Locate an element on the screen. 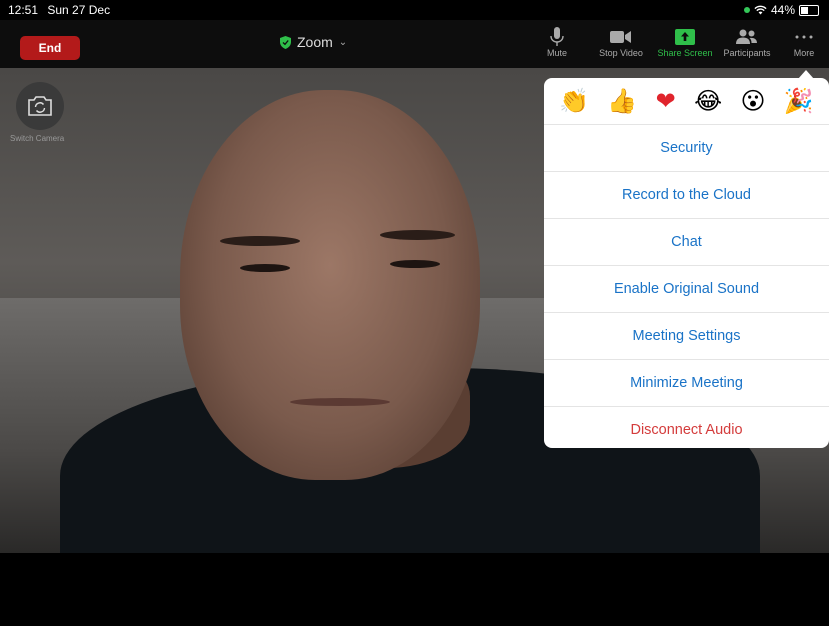  status-indicators: 44% is located at coordinates (781, 10).